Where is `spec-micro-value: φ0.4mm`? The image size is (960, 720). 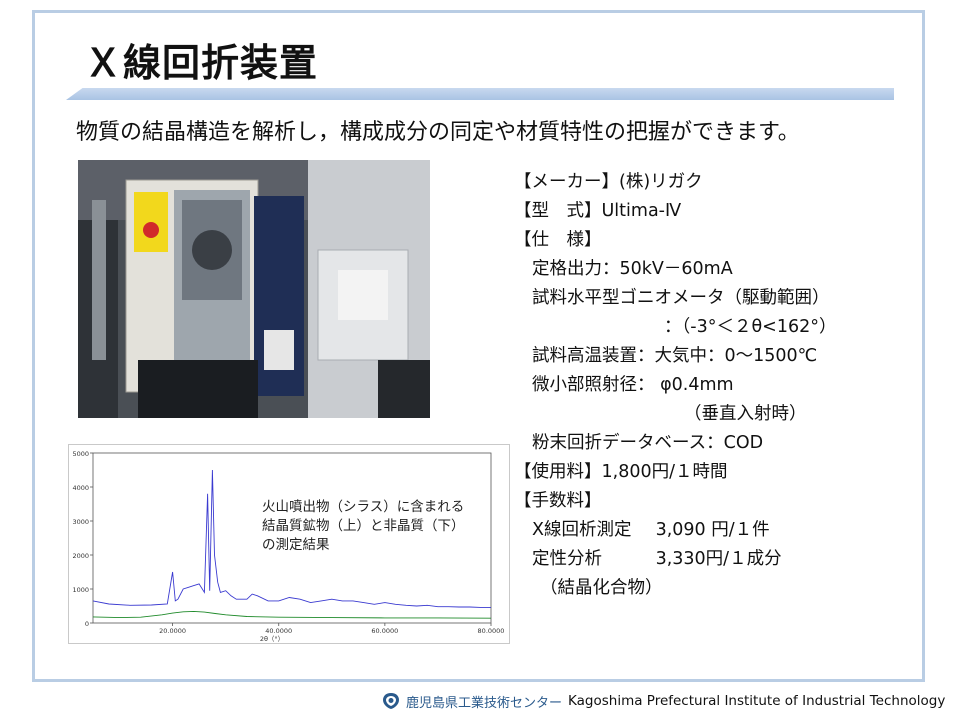
spec-micro-value: φ0.4mm is located at coordinates (697, 385).